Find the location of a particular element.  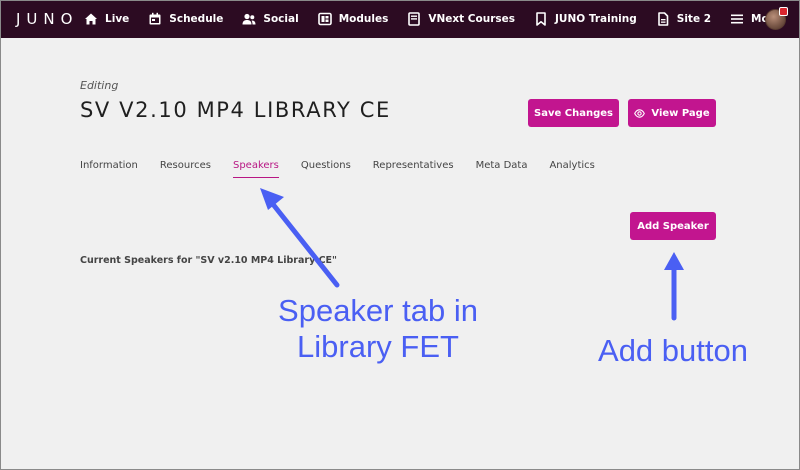

speaker-tab-arrow is located at coordinates (300, 238).